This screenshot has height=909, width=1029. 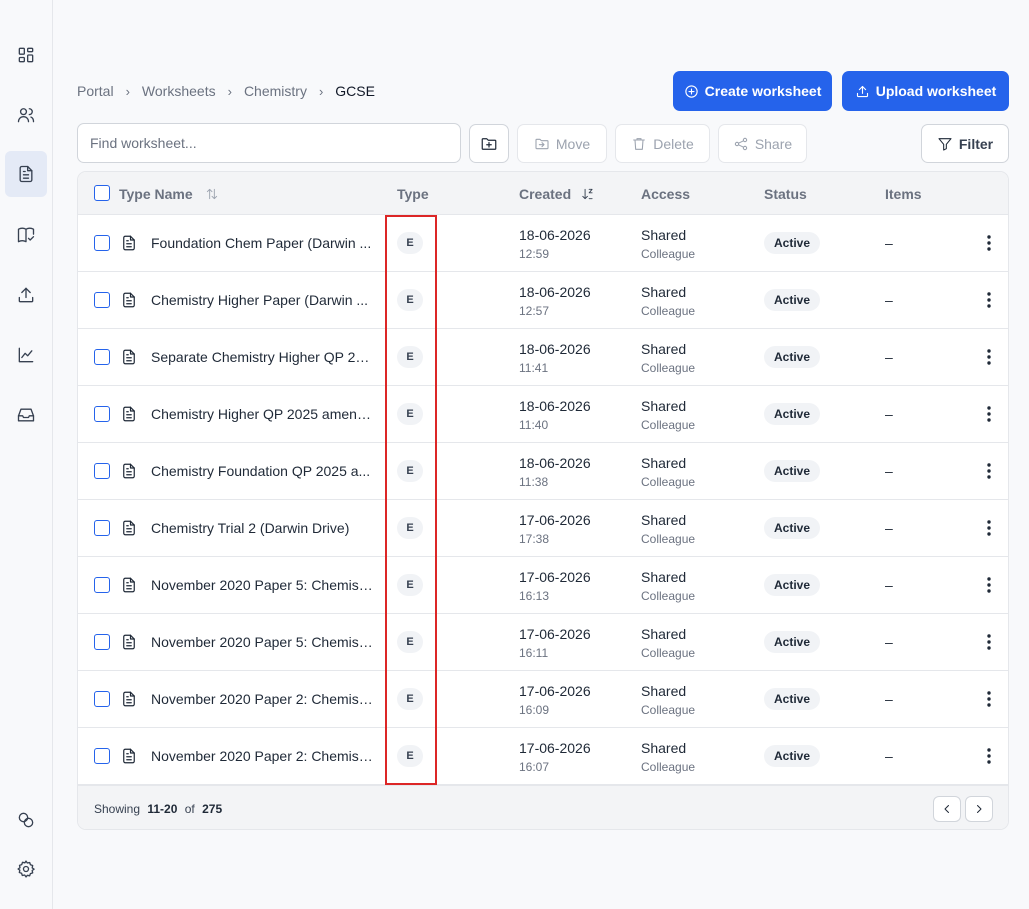 I want to click on breadcrumb-portal: Portal, so click(x=95, y=91).